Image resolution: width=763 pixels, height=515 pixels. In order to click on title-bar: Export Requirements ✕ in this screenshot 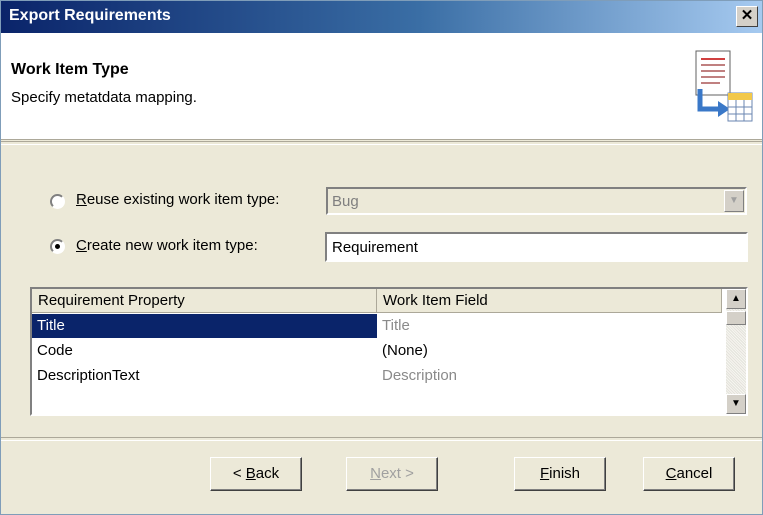, I will do `click(381, 17)`.